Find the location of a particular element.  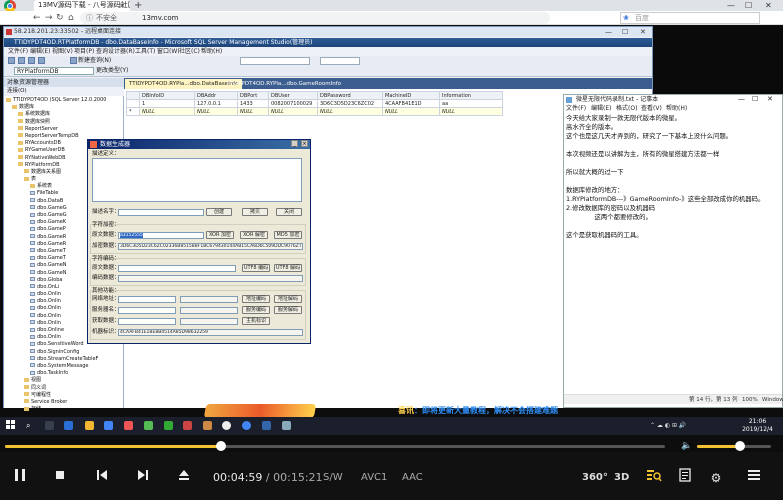

volume-handle is located at coordinates (739, 446).